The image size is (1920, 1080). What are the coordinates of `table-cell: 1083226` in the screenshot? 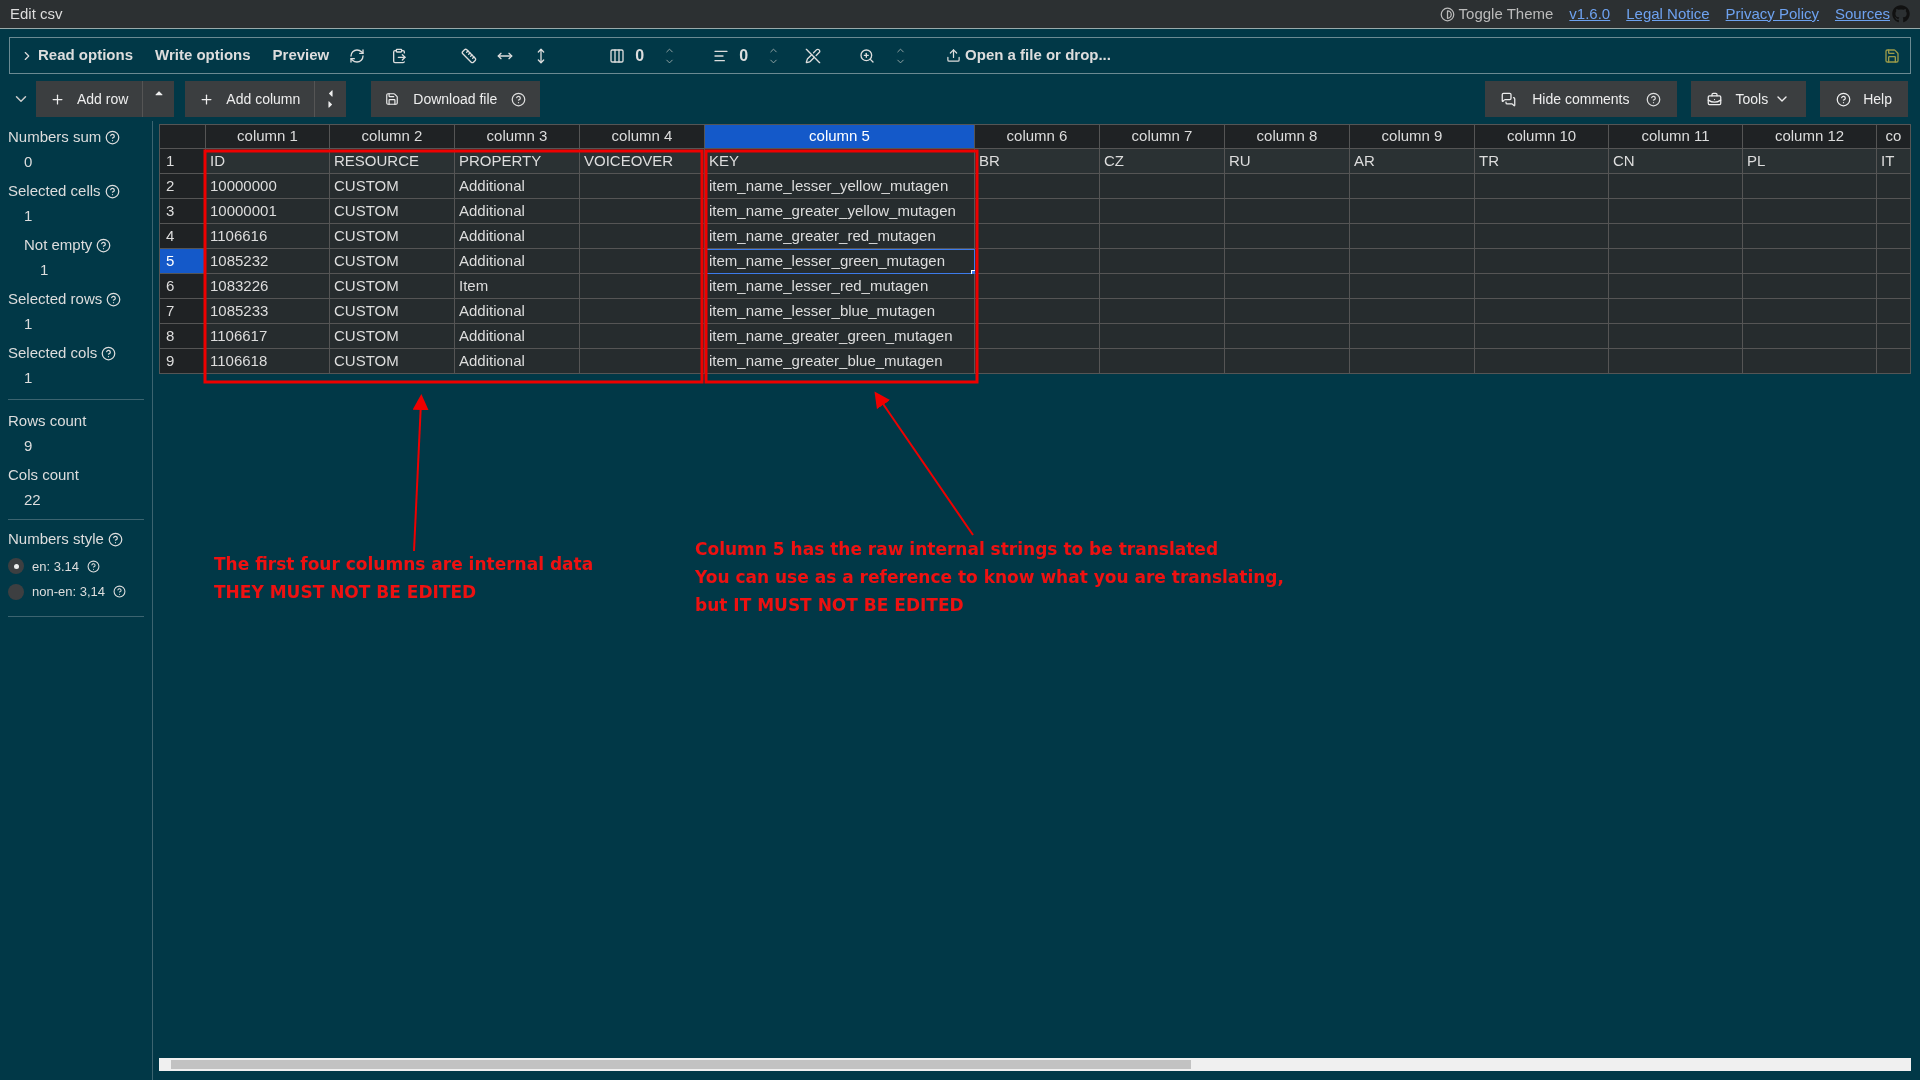 It's located at (268, 286).